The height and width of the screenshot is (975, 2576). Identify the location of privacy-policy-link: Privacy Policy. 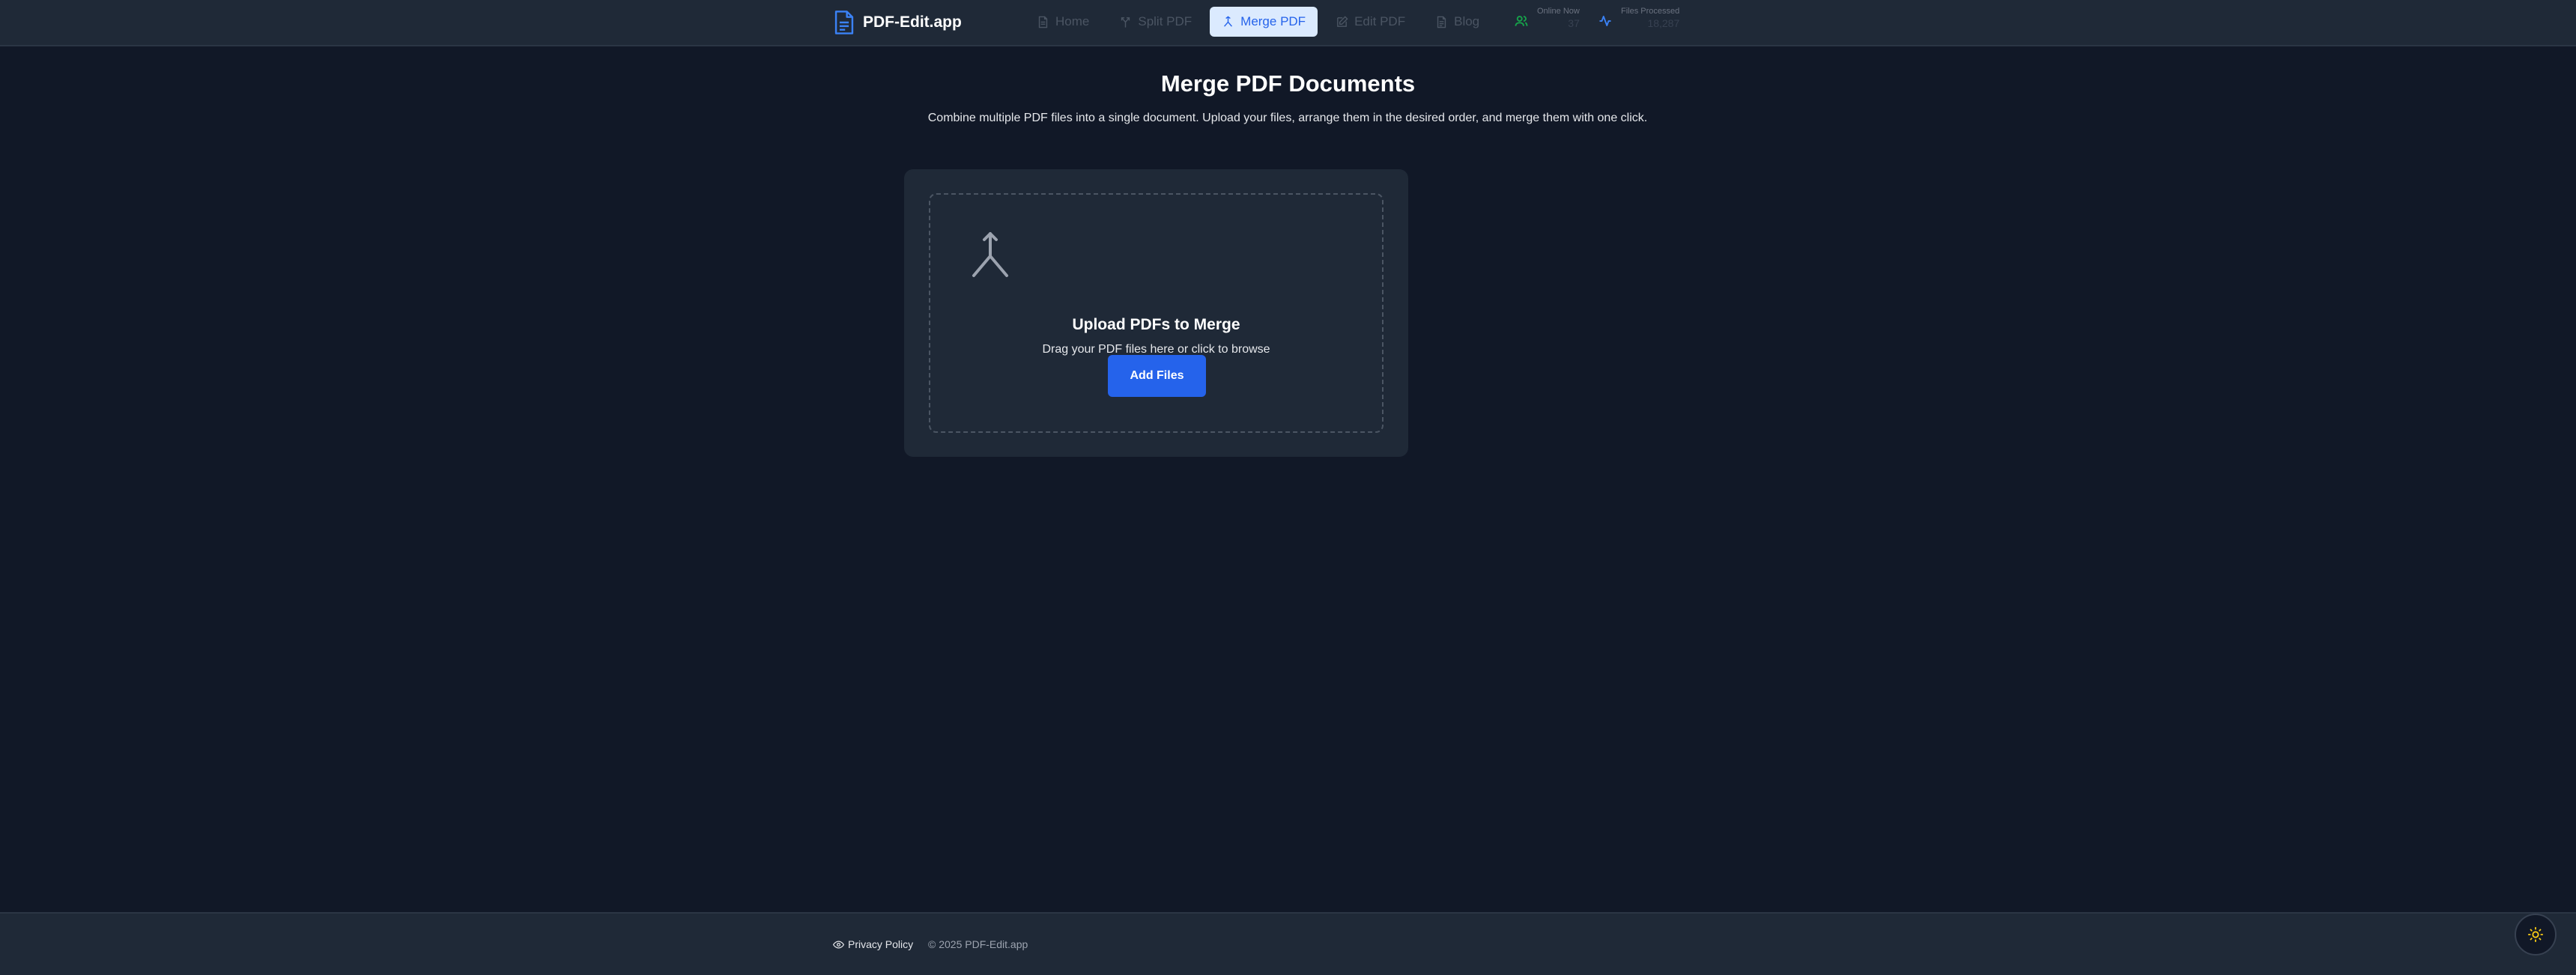
(873, 944).